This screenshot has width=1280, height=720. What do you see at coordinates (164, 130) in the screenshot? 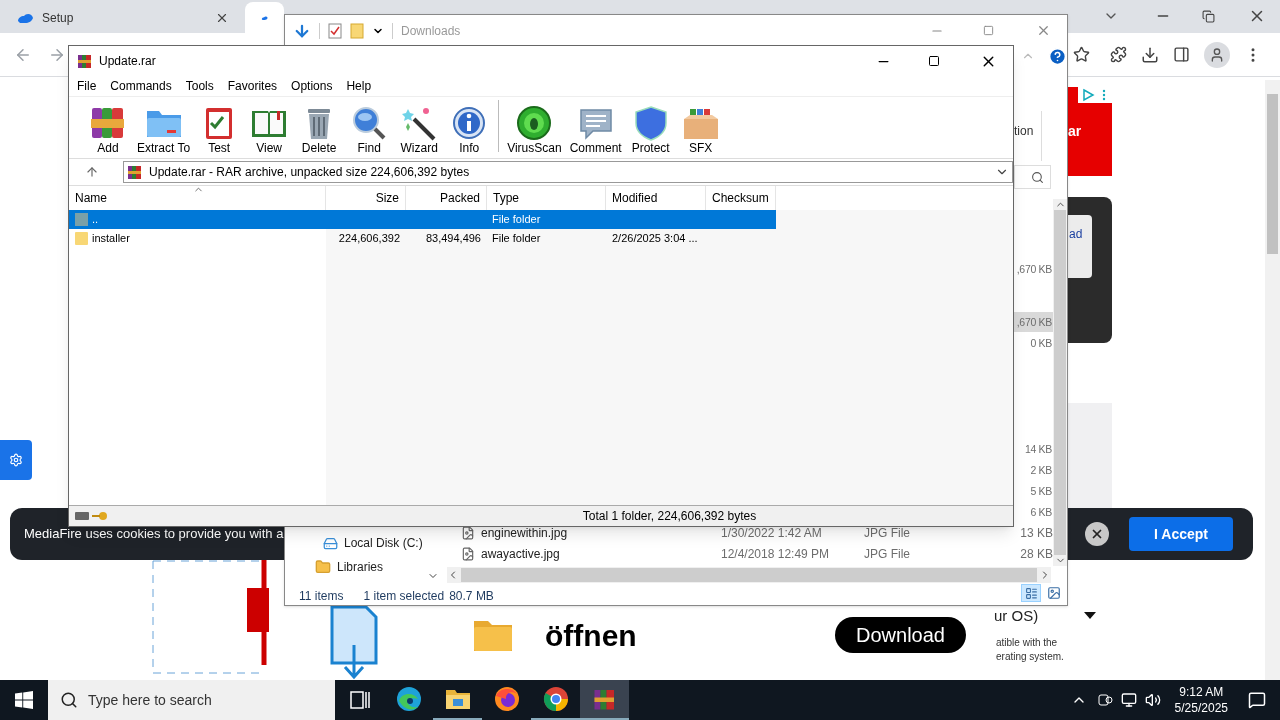
I see `toolbar-button: Extract To` at bounding box center [164, 130].